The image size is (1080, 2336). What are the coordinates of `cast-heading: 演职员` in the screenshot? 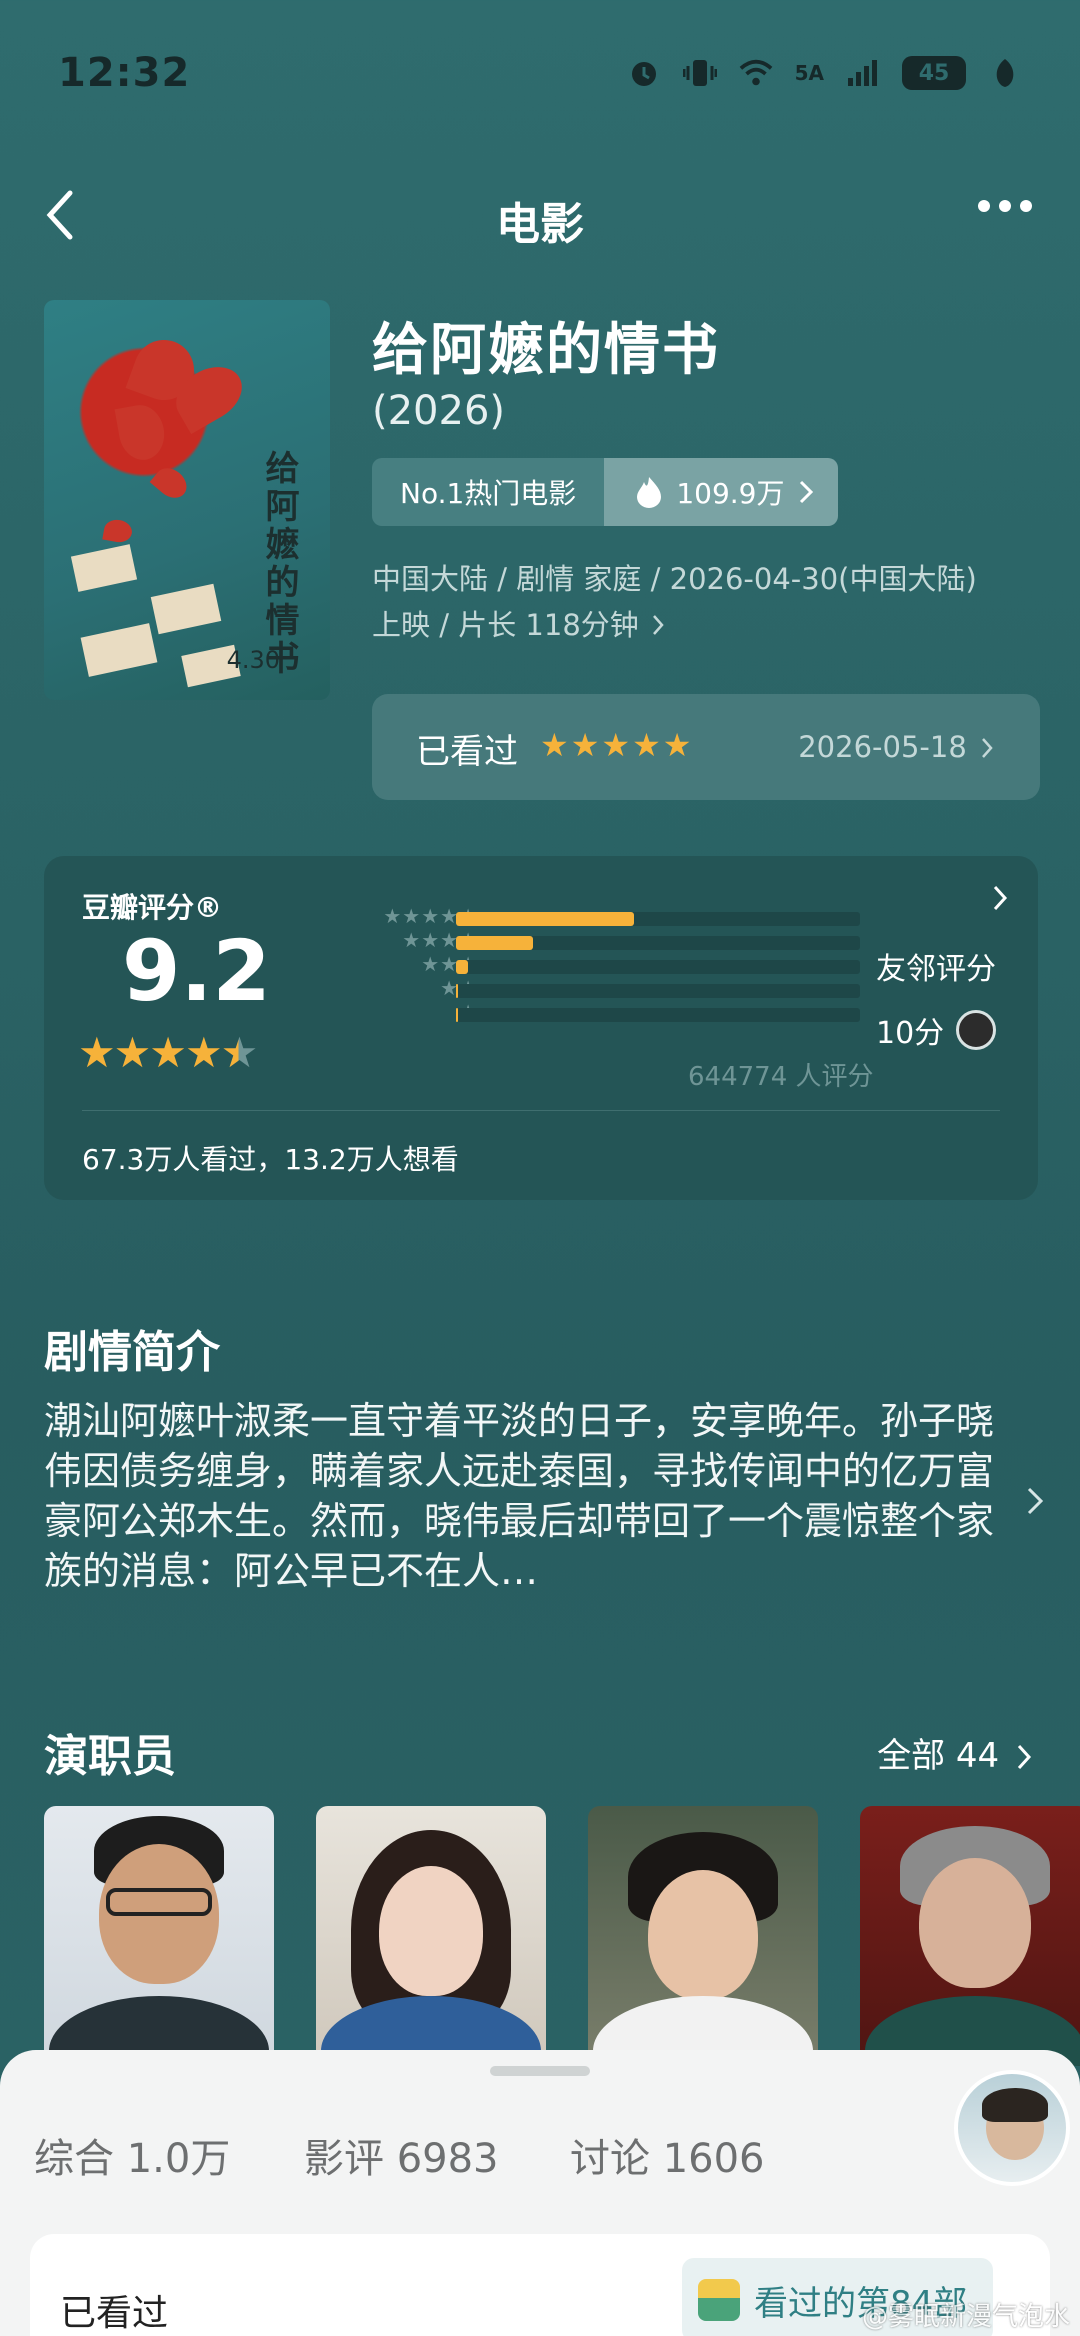 It's located at (110, 1756).